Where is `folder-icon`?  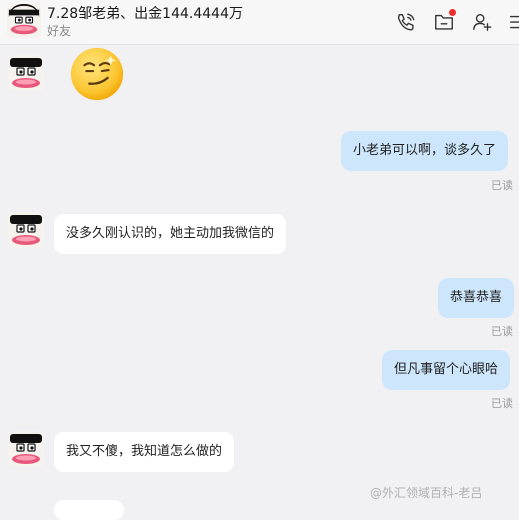
folder-icon is located at coordinates (444, 21).